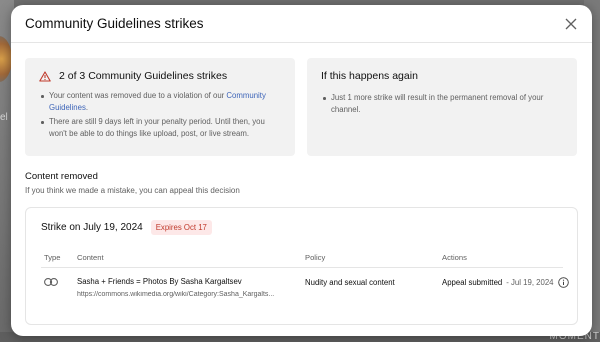 This screenshot has width=600, height=342. What do you see at coordinates (472, 282) in the screenshot?
I see `appeal-status: Appeal submitted` at bounding box center [472, 282].